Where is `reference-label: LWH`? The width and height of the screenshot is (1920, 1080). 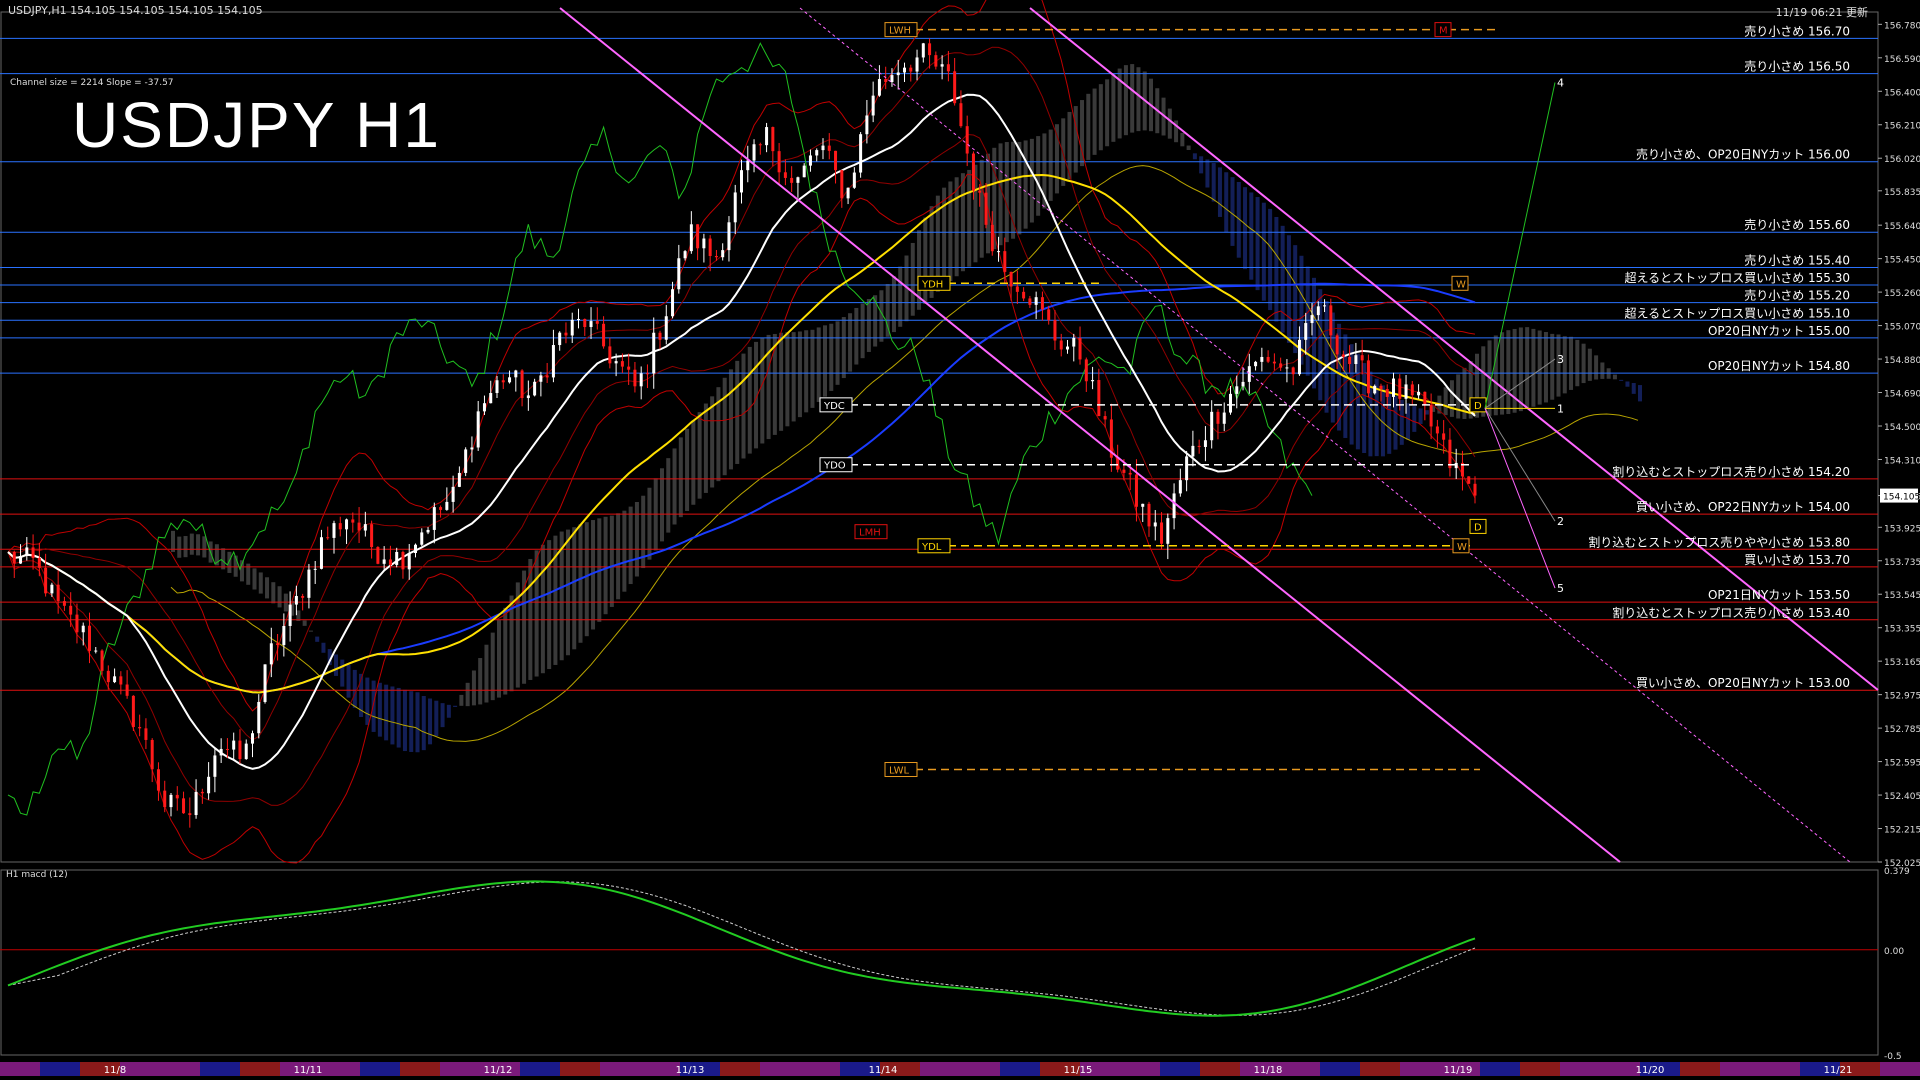
reference-label: LWH is located at coordinates (900, 31).